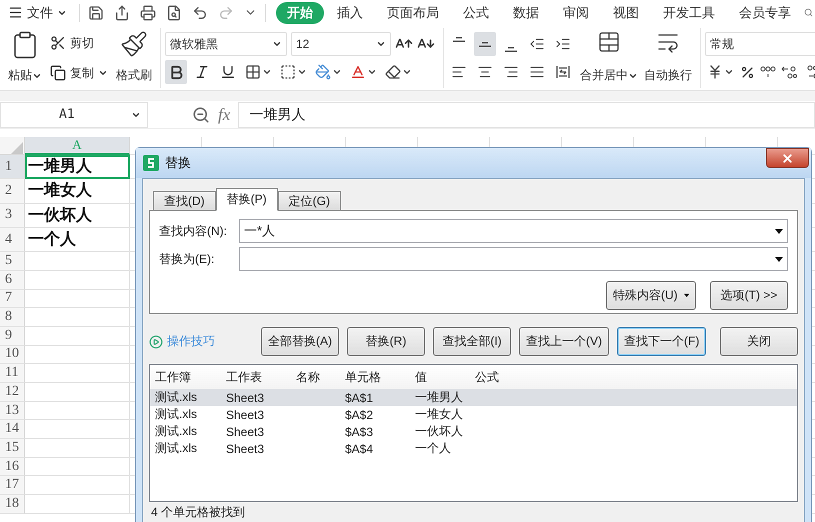 This screenshot has height=522, width=815. I want to click on sheet-cell: 一个人, so click(77, 240).